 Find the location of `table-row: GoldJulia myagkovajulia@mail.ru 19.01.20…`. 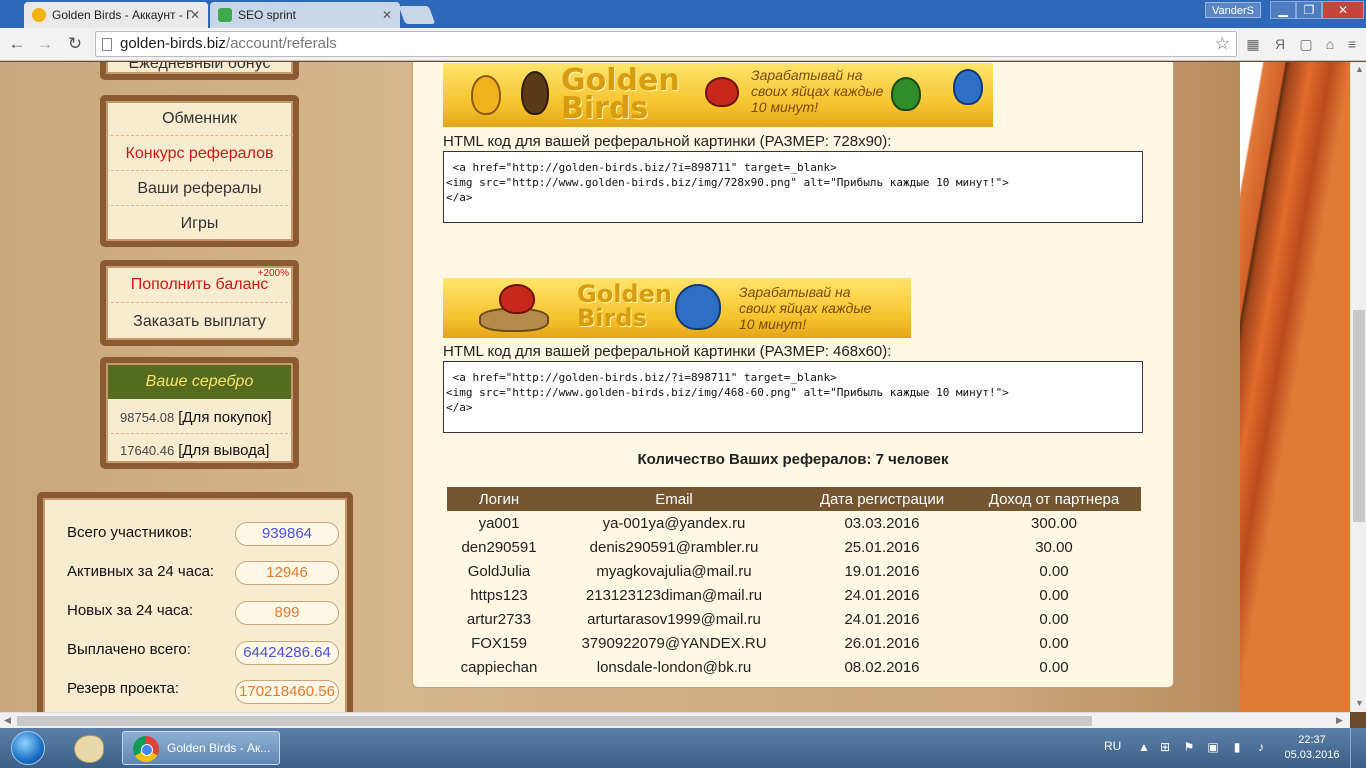

table-row: GoldJulia myagkovajulia@mail.ru 19.01.20… is located at coordinates (794, 571).